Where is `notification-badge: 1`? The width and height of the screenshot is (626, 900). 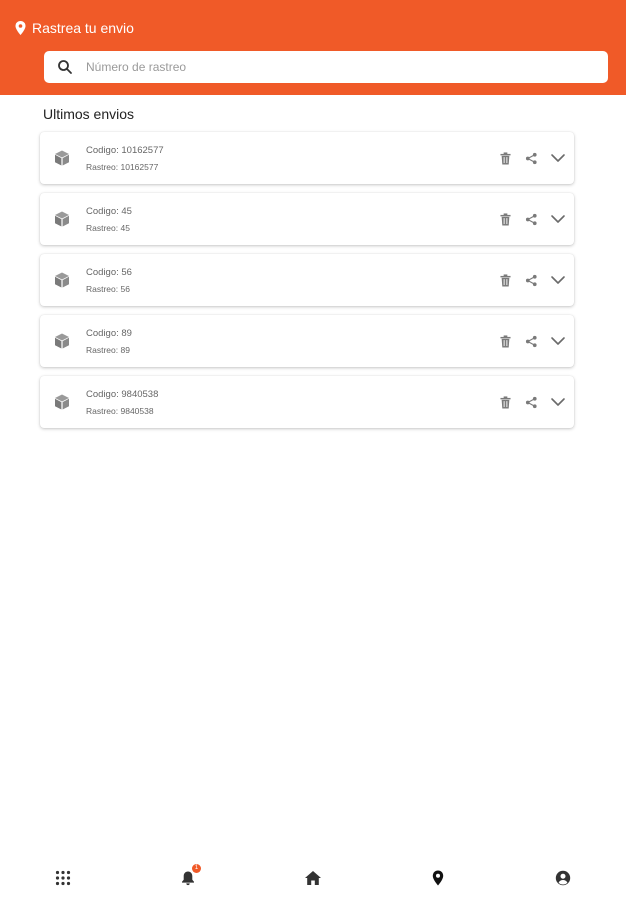 notification-badge: 1 is located at coordinates (196, 868).